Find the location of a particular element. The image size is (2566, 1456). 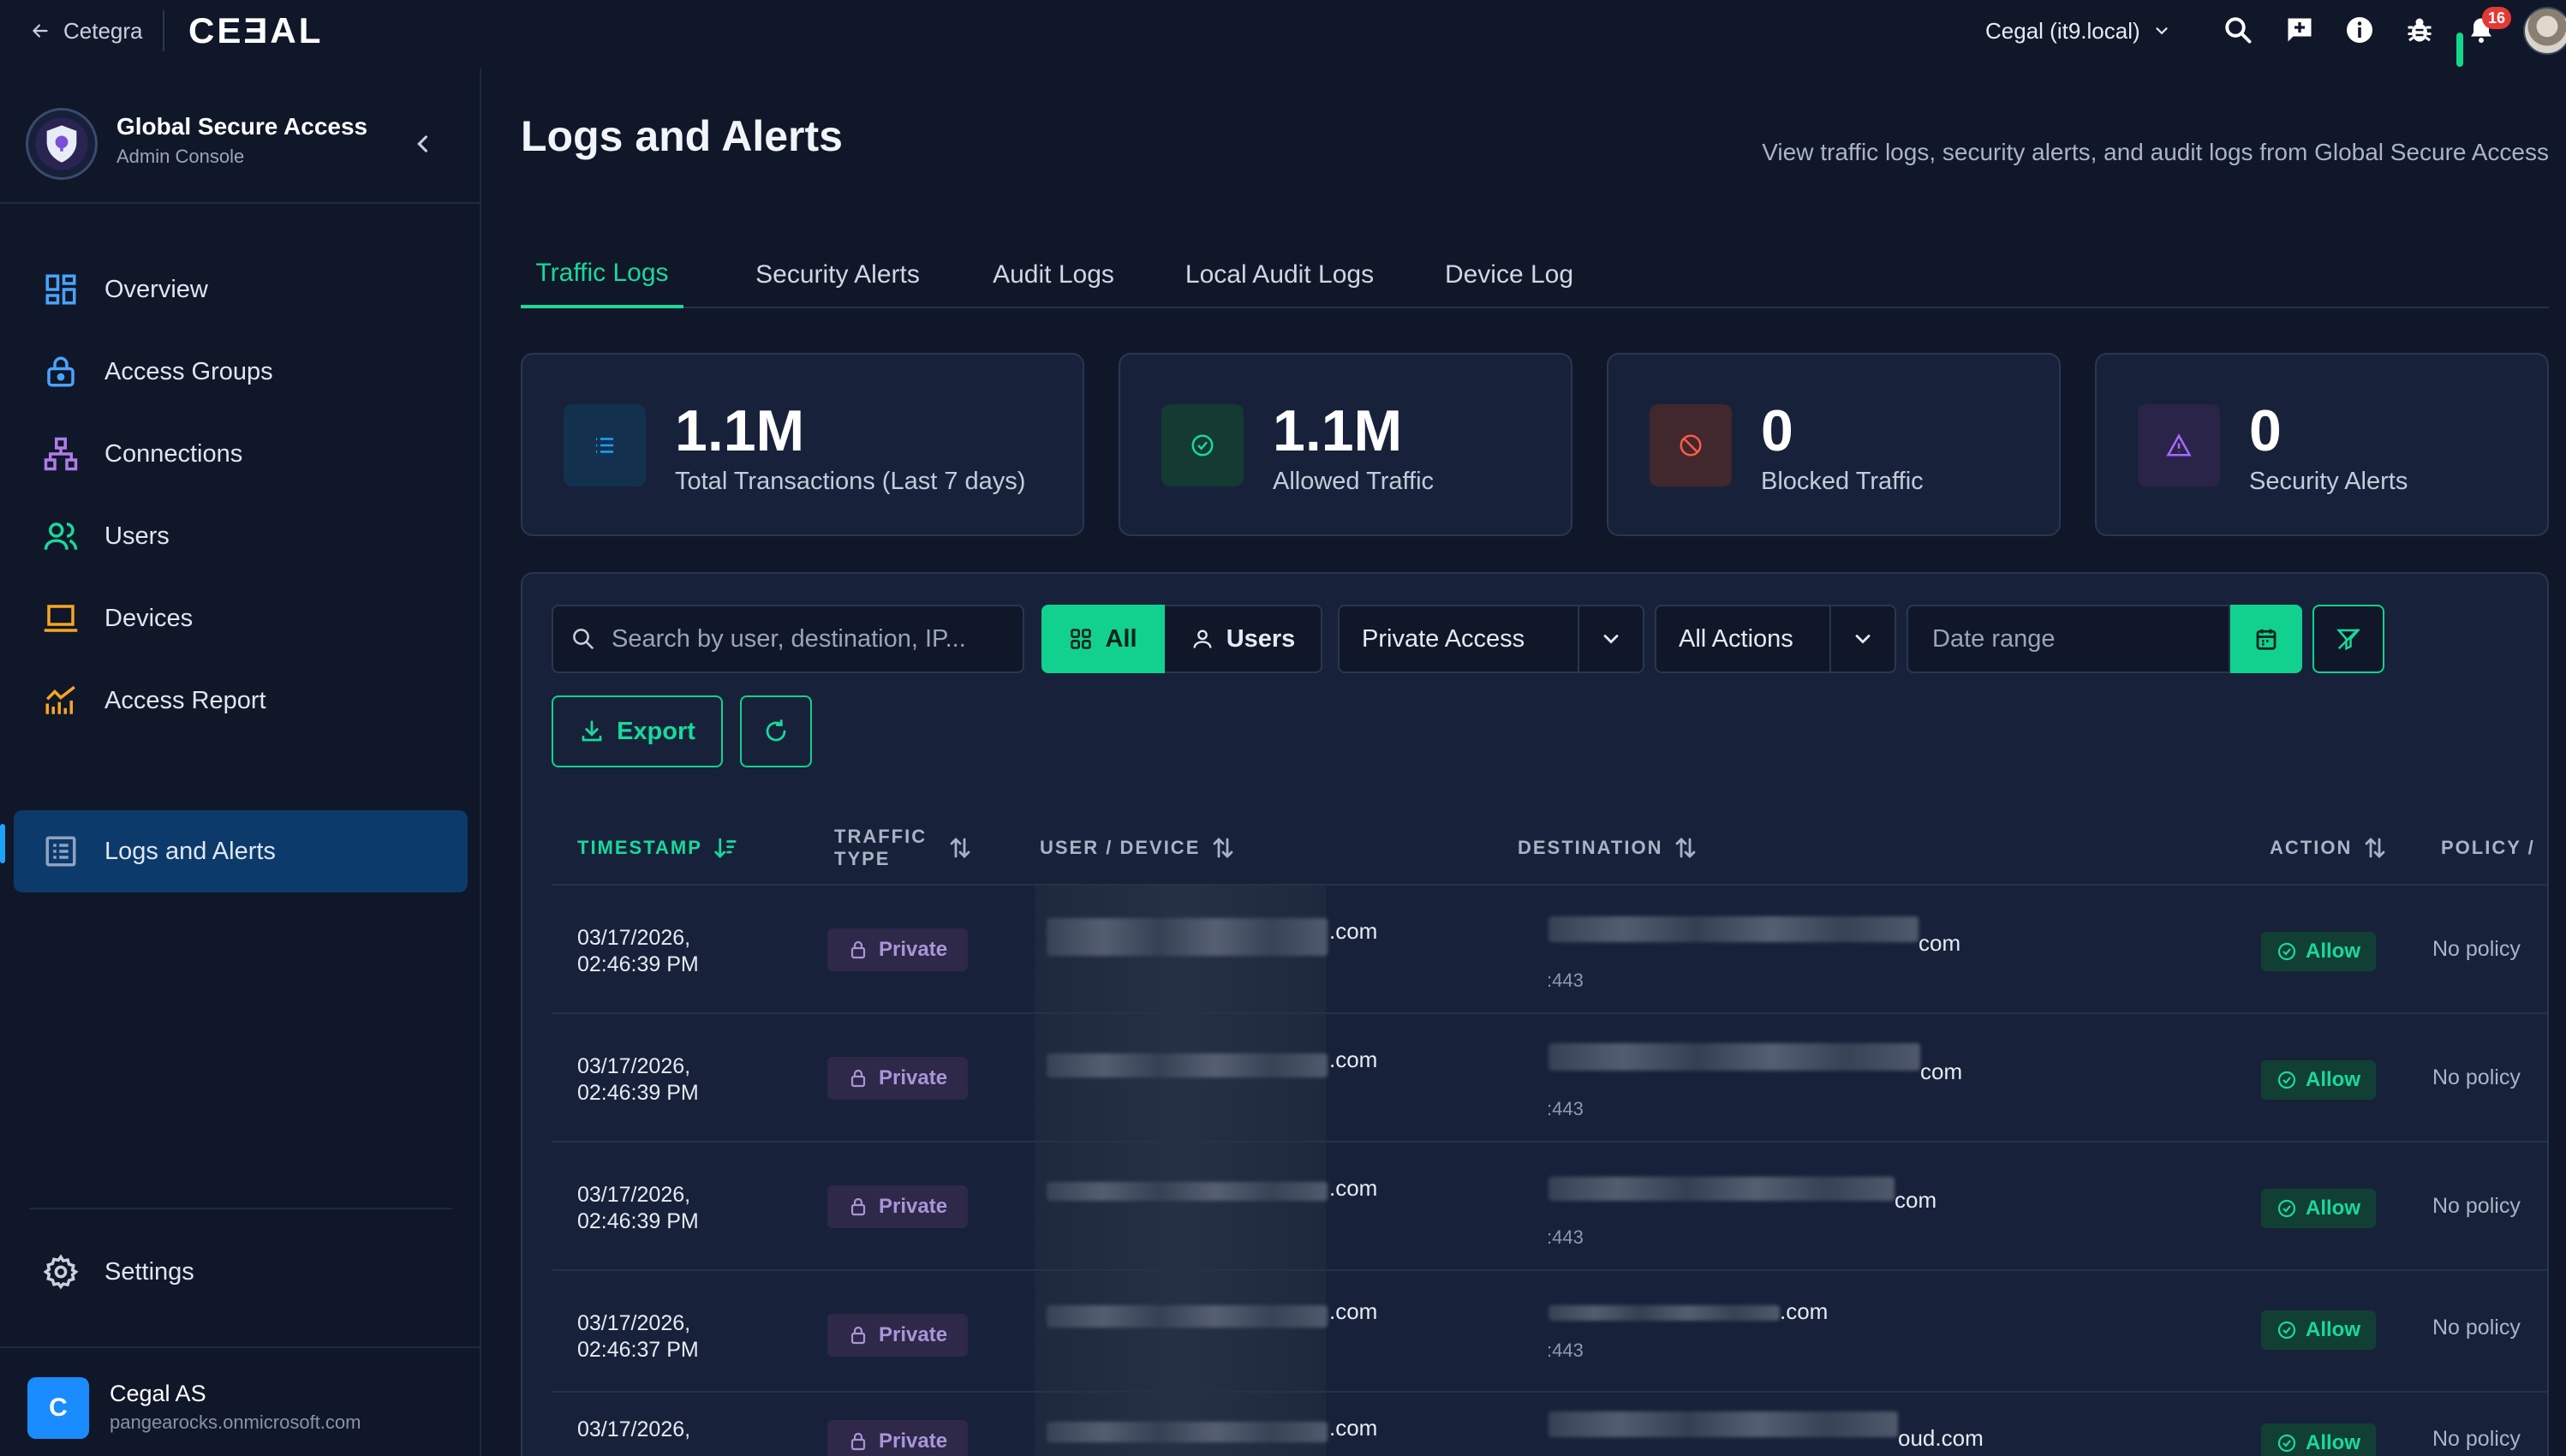

stat-card-security-alerts: 0 Security Alerts is located at coordinates (2322, 444).